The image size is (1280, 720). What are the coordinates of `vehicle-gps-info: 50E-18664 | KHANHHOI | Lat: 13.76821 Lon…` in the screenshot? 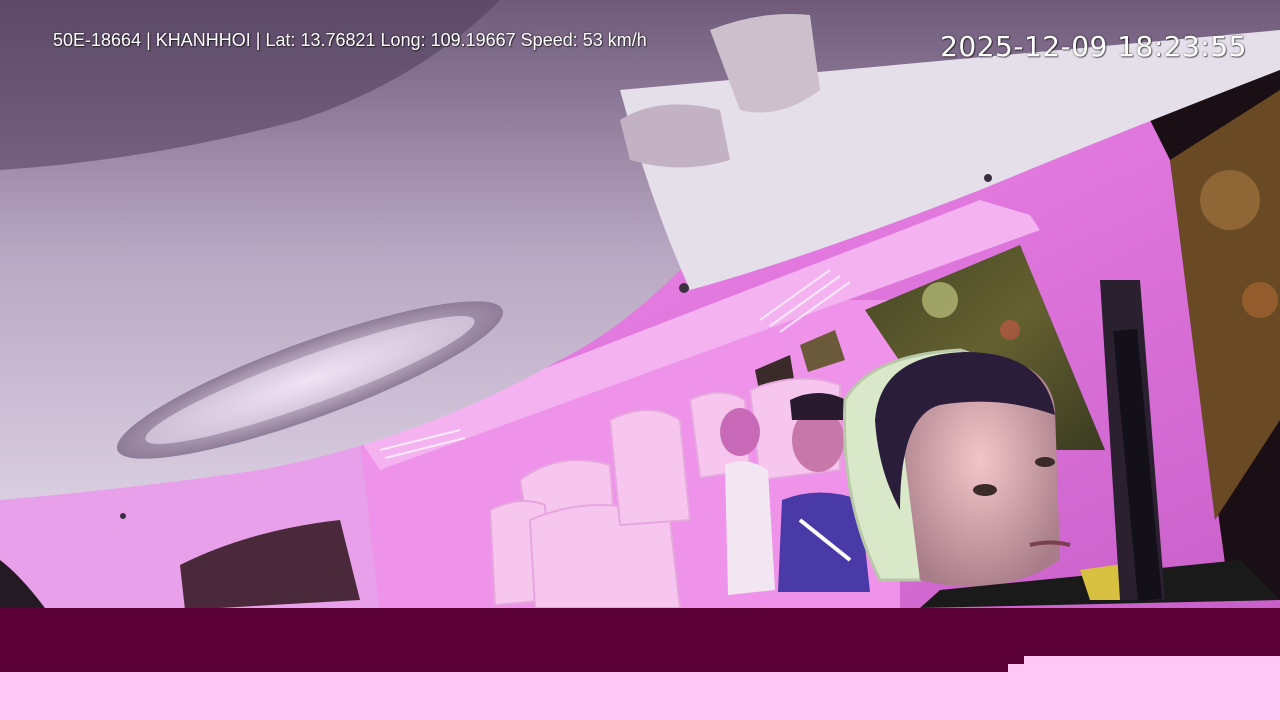 It's located at (350, 40).